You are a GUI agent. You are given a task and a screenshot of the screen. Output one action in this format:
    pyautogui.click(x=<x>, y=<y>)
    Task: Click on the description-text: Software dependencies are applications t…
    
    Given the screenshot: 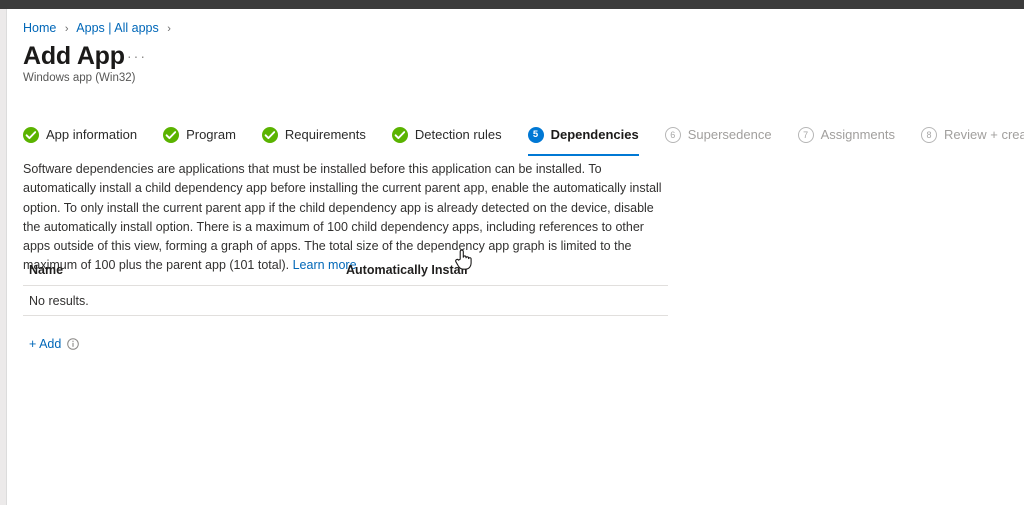 What is the action you would take?
    pyautogui.click(x=342, y=217)
    